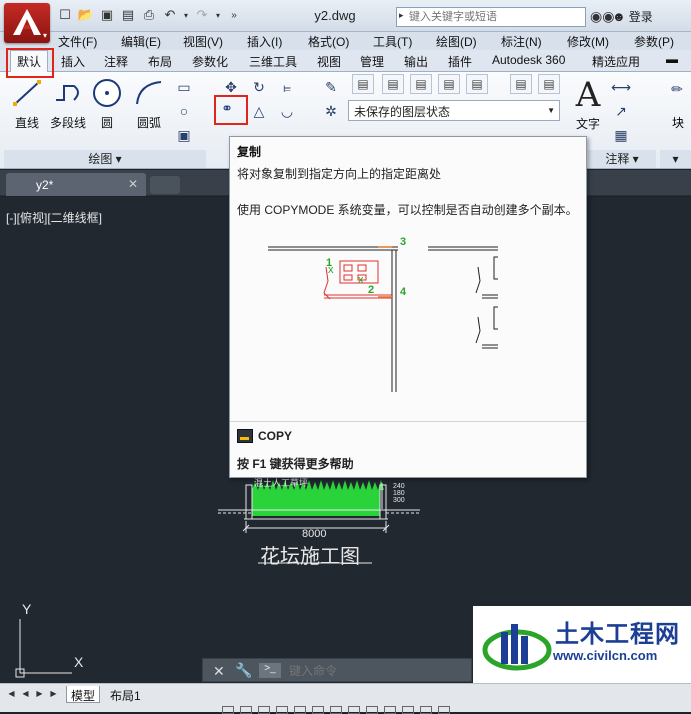 Image resolution: width=691 pixels, height=714 pixels. What do you see at coordinates (77, 41) in the screenshot?
I see `menu-file: 文件(F)` at bounding box center [77, 41].